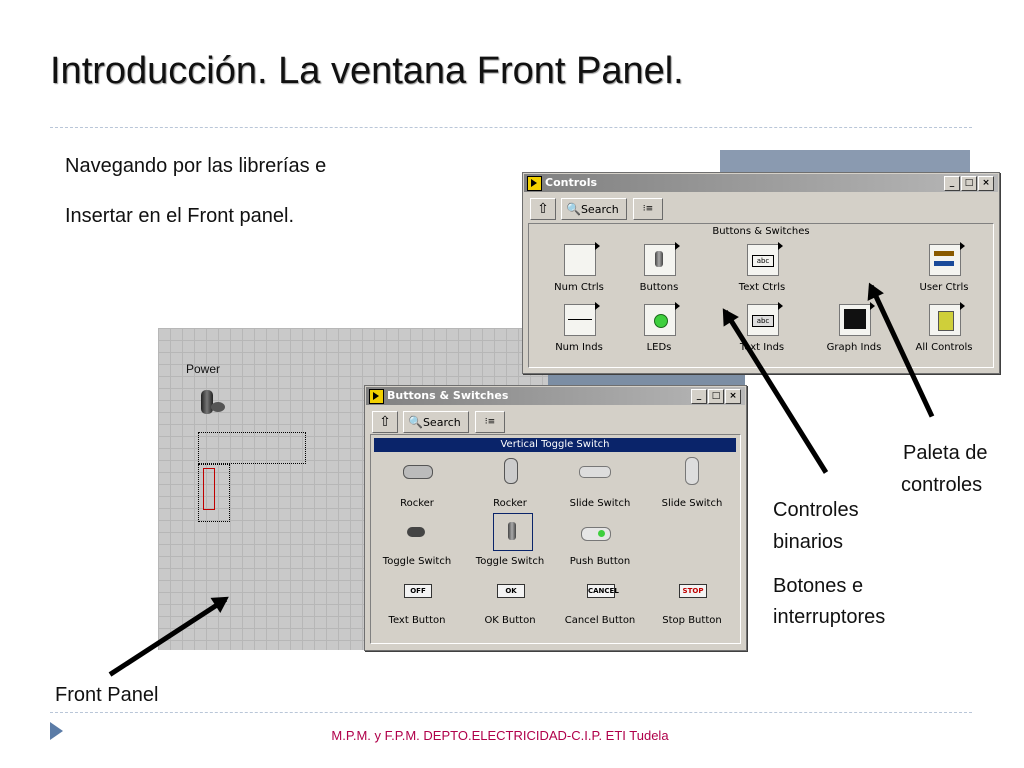  What do you see at coordinates (511, 471) in the screenshot?
I see `vertical-rocker-icon` at bounding box center [511, 471].